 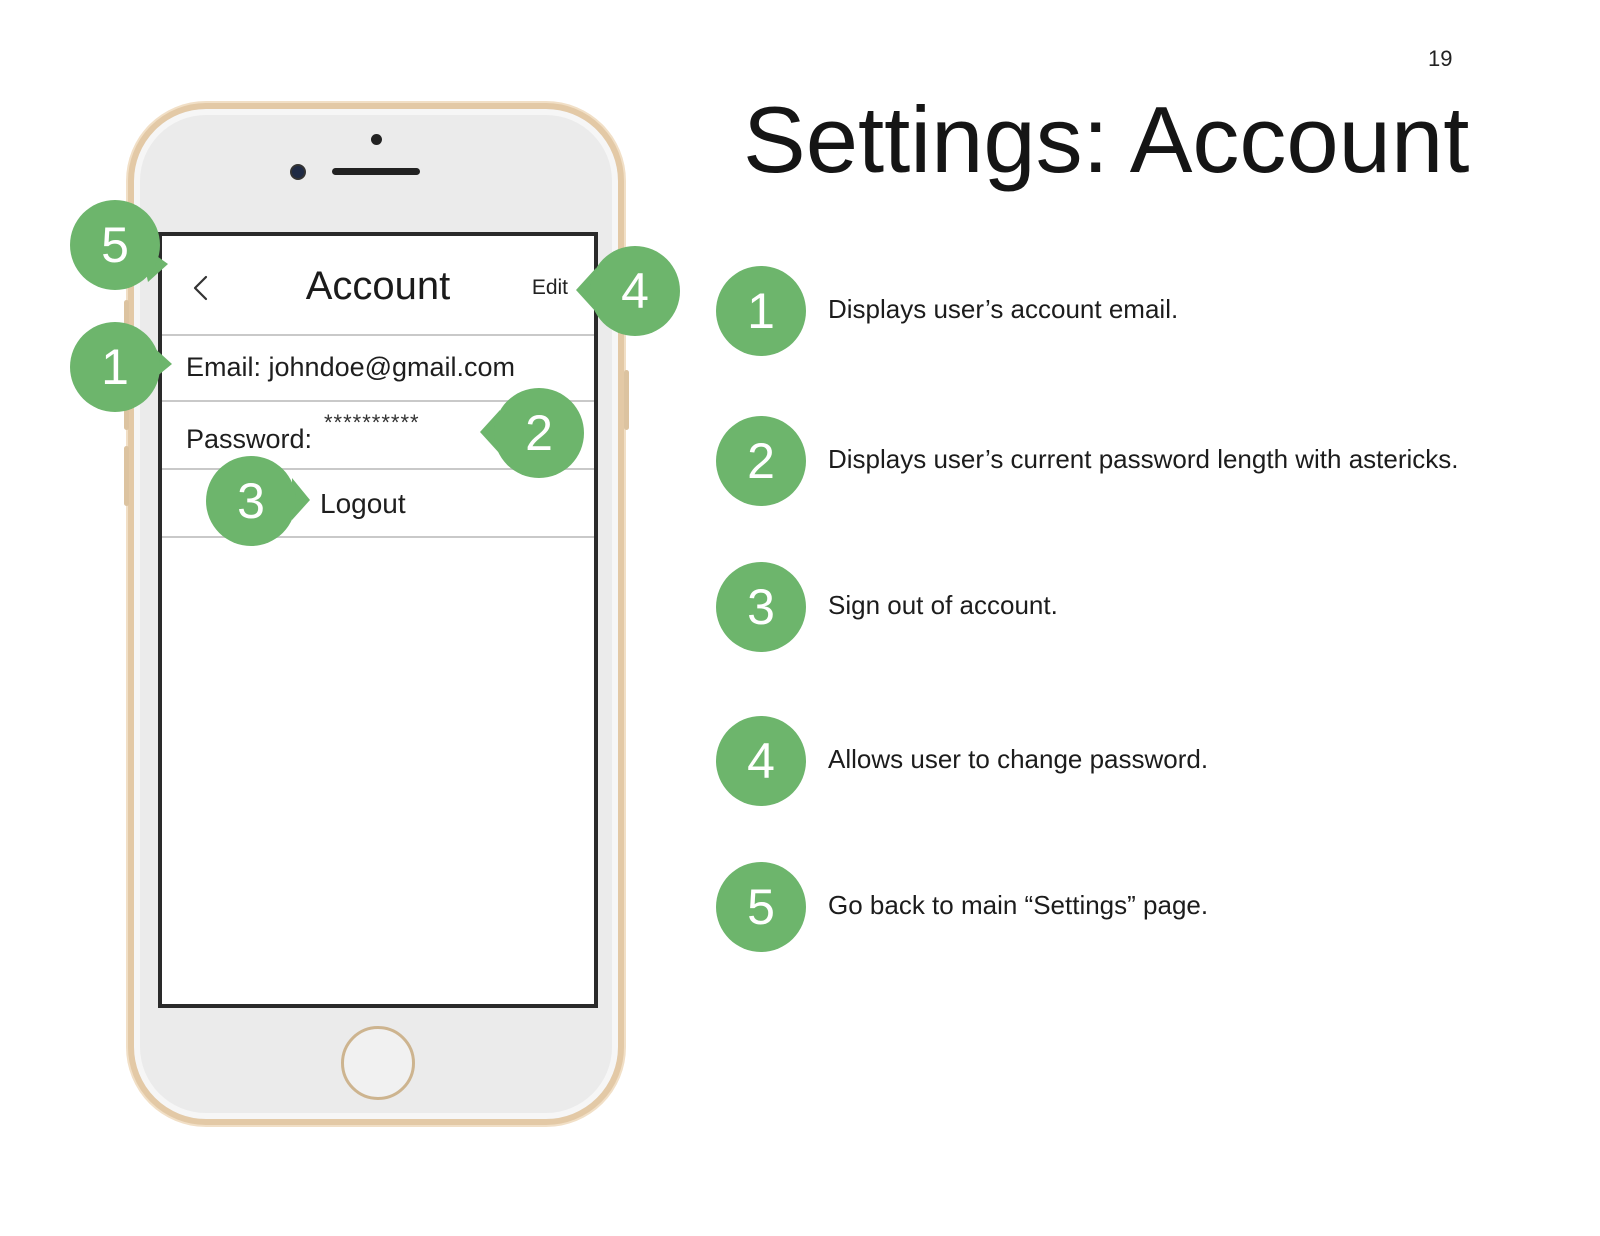 I want to click on callout-4: 4, so click(x=635, y=291).